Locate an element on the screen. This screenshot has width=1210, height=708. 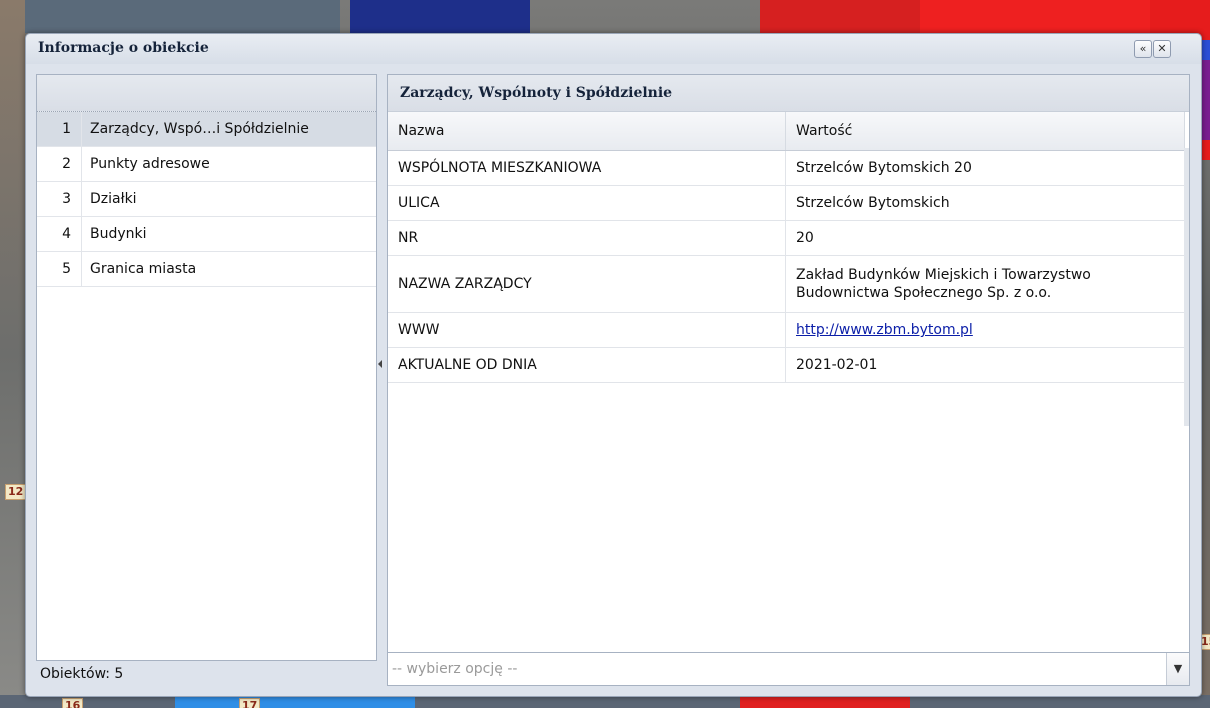
layer-item-number: 5 is located at coordinates (66, 269).